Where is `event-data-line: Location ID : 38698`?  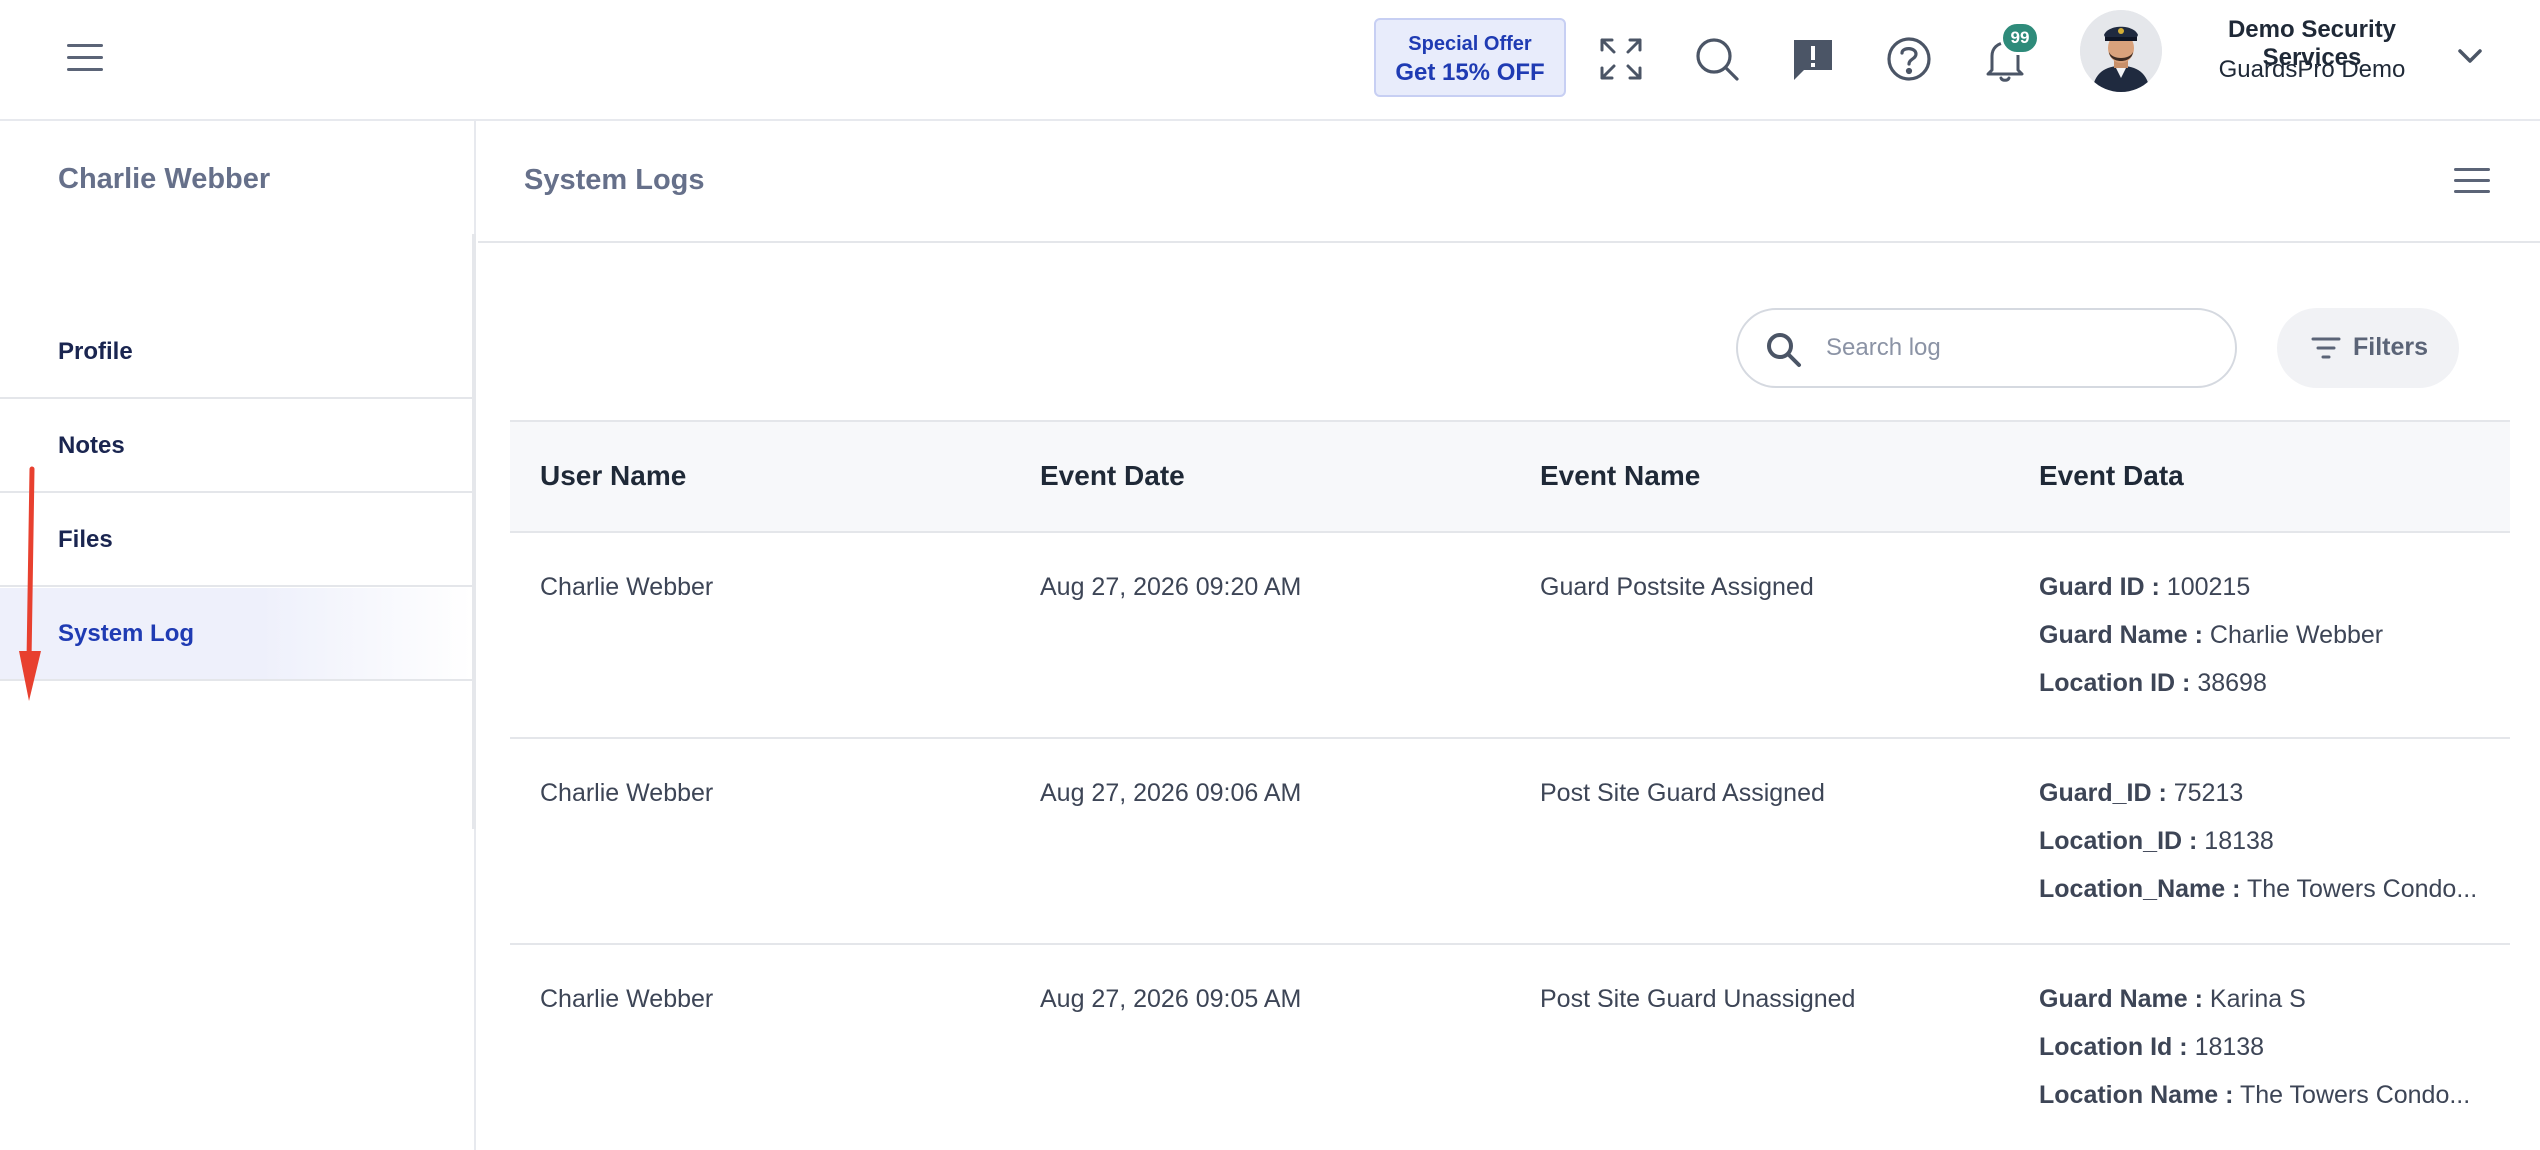
event-data-line: Location ID : 38698 is located at coordinates (2274, 693).